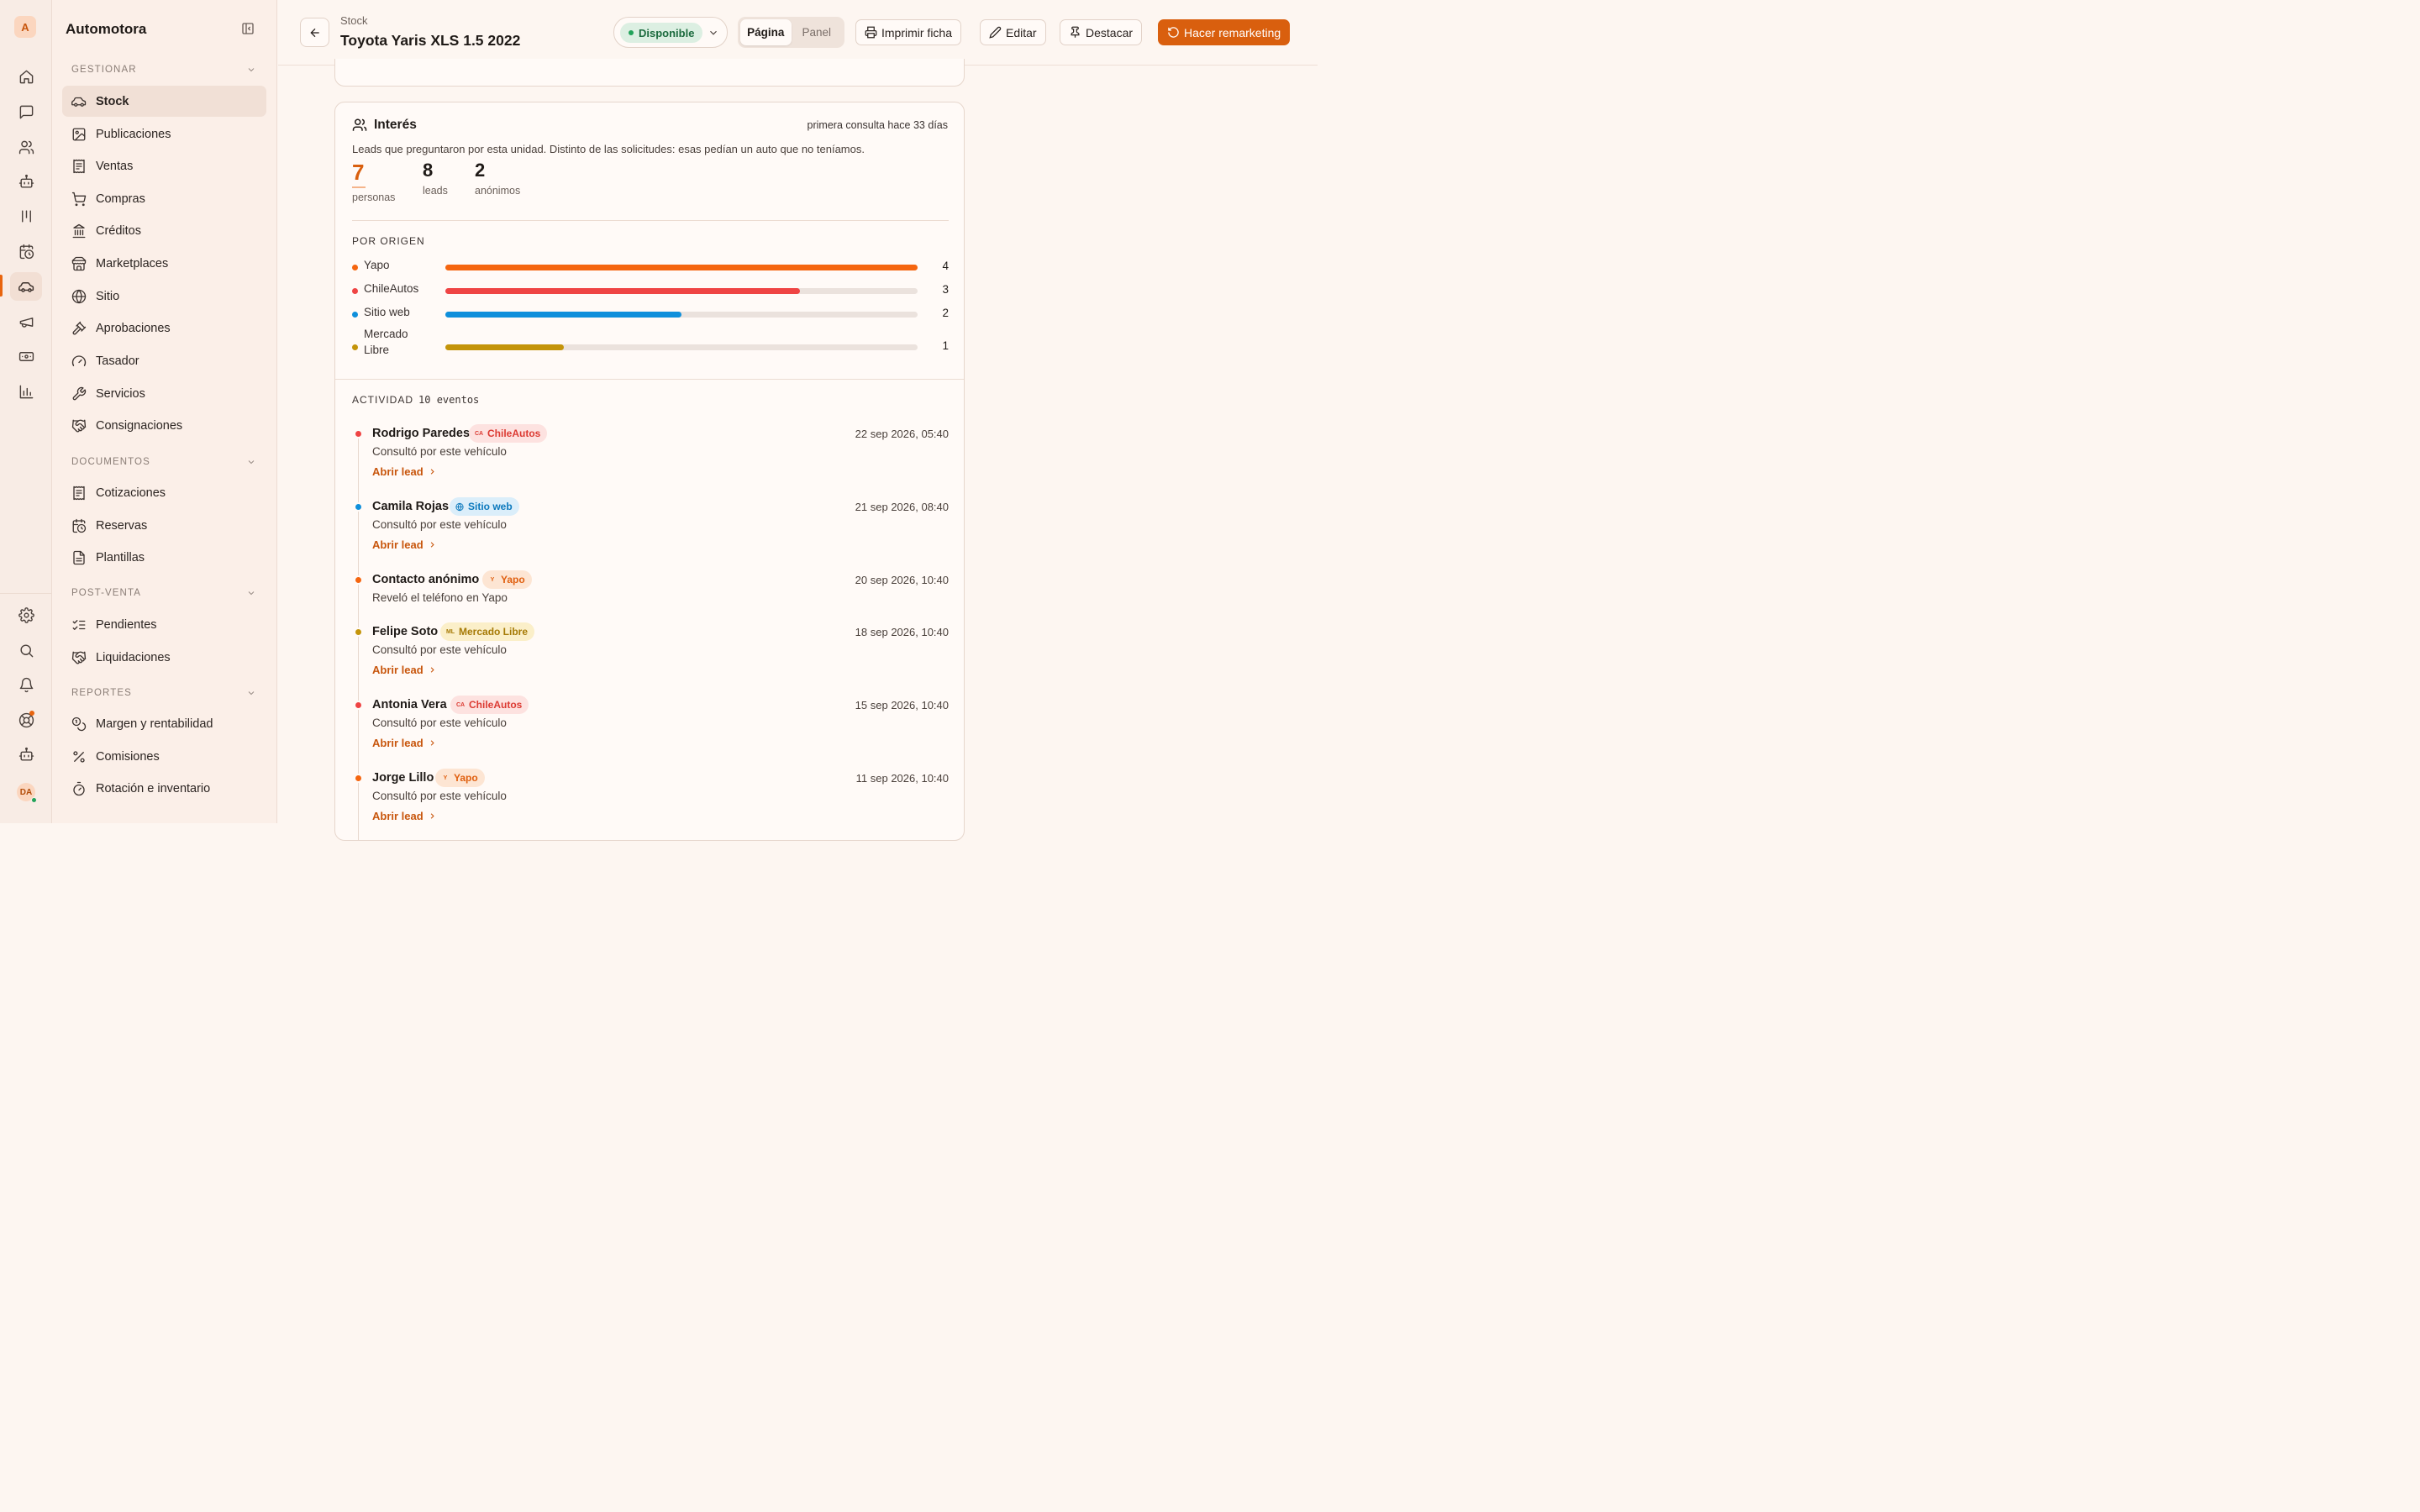  What do you see at coordinates (26, 593) in the screenshot?
I see `rail-divider` at bounding box center [26, 593].